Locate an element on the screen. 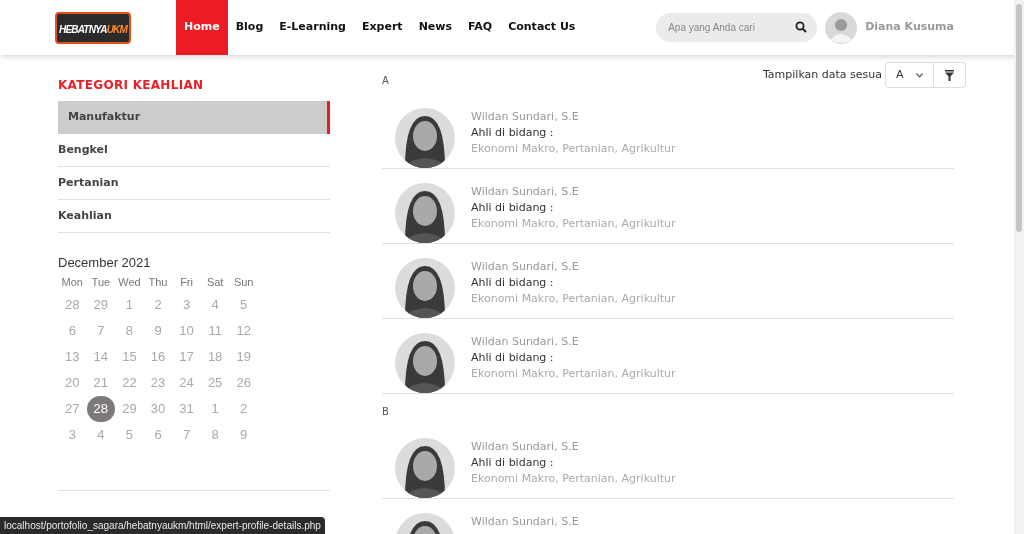 Image resolution: width=1024 pixels, height=534 pixels. search-icon is located at coordinates (801, 27).